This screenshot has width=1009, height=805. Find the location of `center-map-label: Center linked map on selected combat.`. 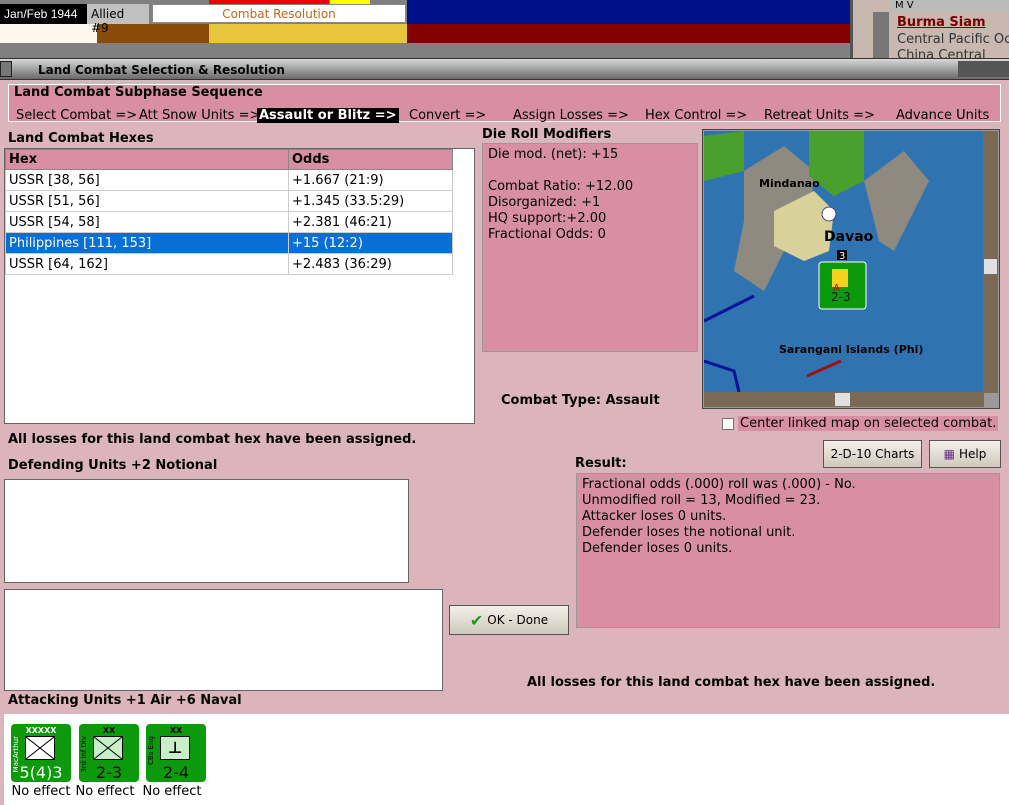

center-map-label: Center linked map on selected combat. is located at coordinates (868, 423).